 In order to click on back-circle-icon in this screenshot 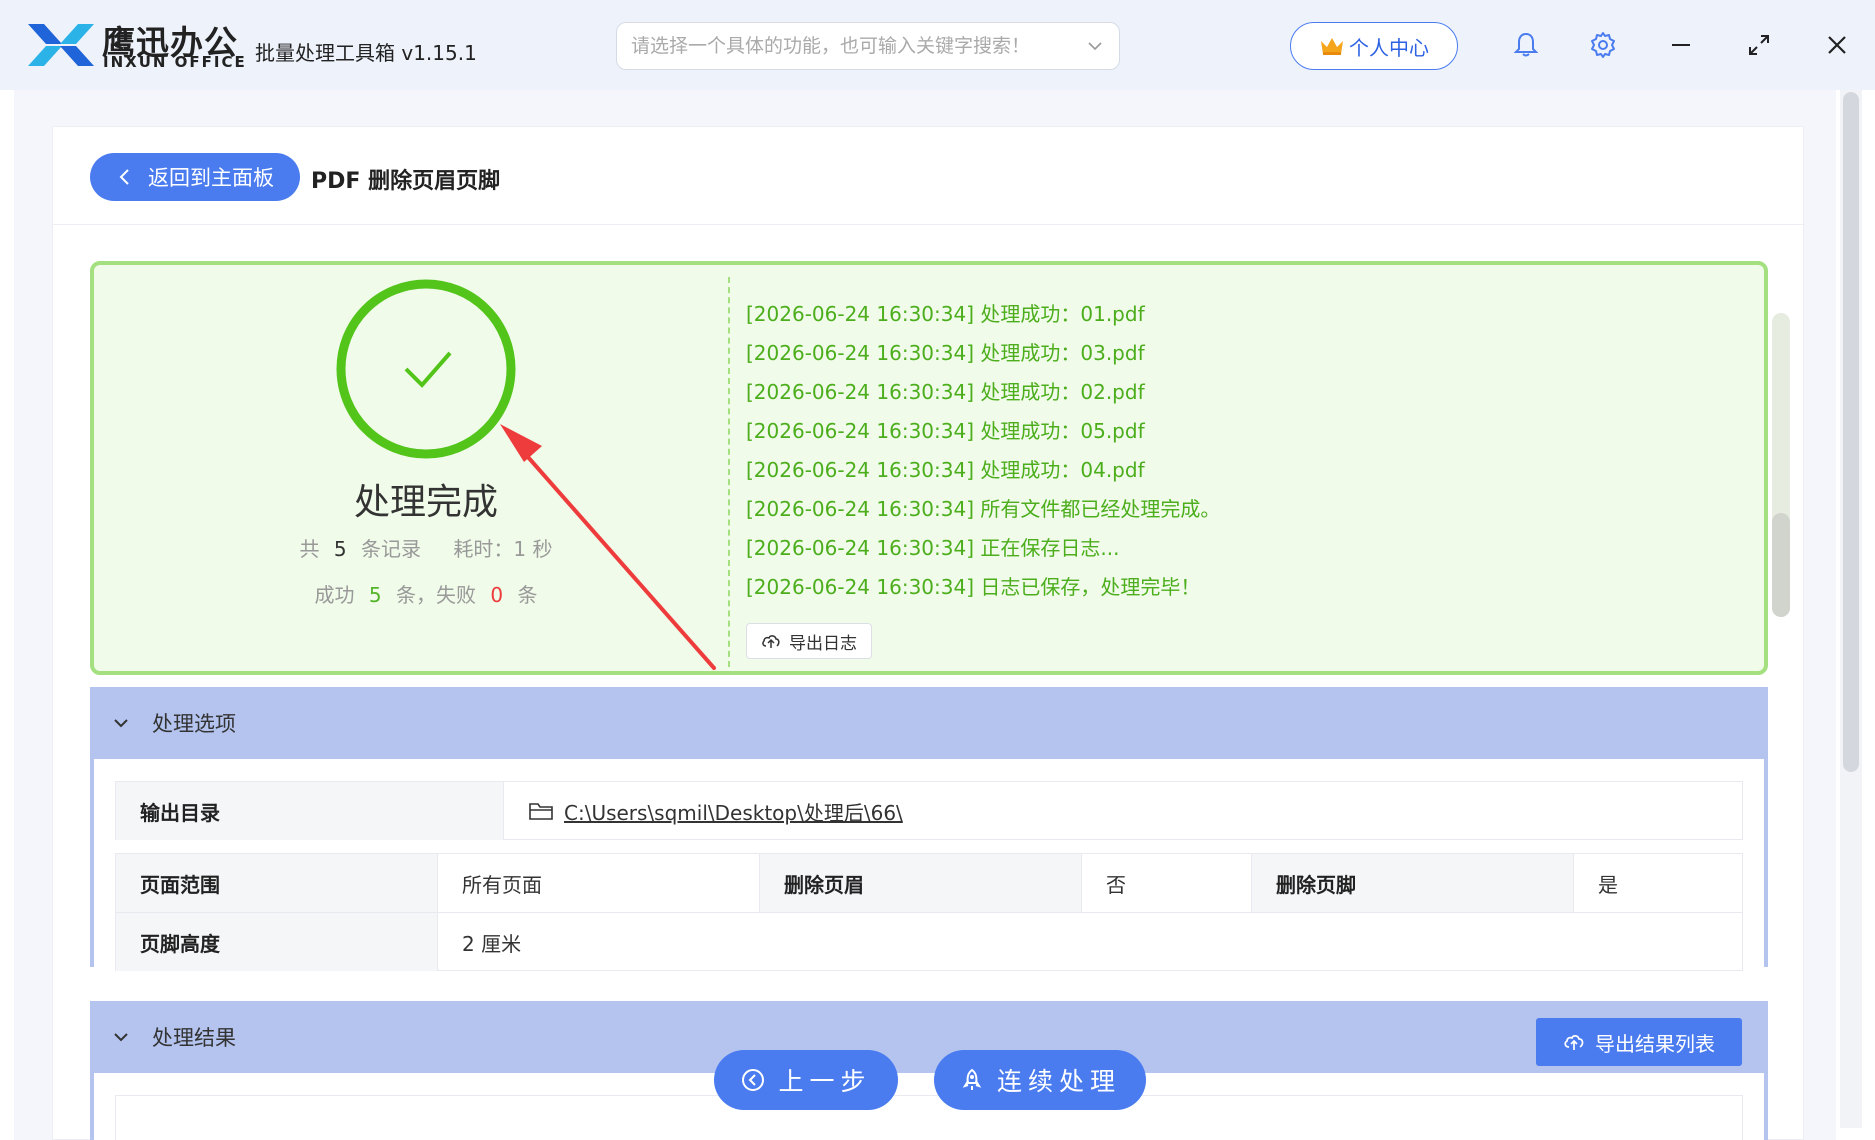, I will do `click(753, 1080)`.